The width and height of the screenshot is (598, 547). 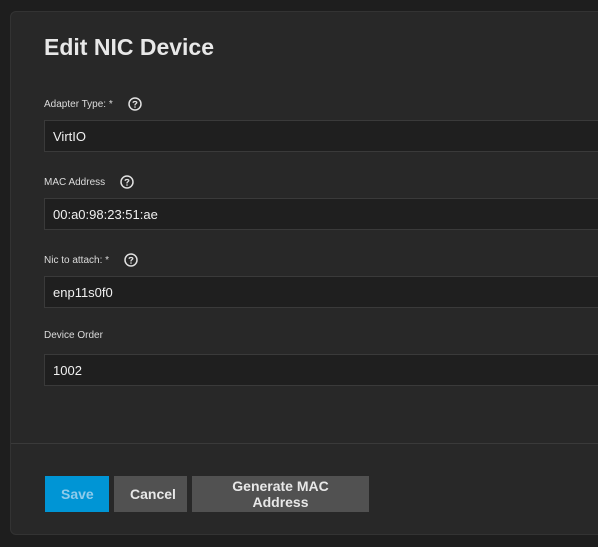 What do you see at coordinates (150, 494) in the screenshot?
I see `cancel-button: Cancel` at bounding box center [150, 494].